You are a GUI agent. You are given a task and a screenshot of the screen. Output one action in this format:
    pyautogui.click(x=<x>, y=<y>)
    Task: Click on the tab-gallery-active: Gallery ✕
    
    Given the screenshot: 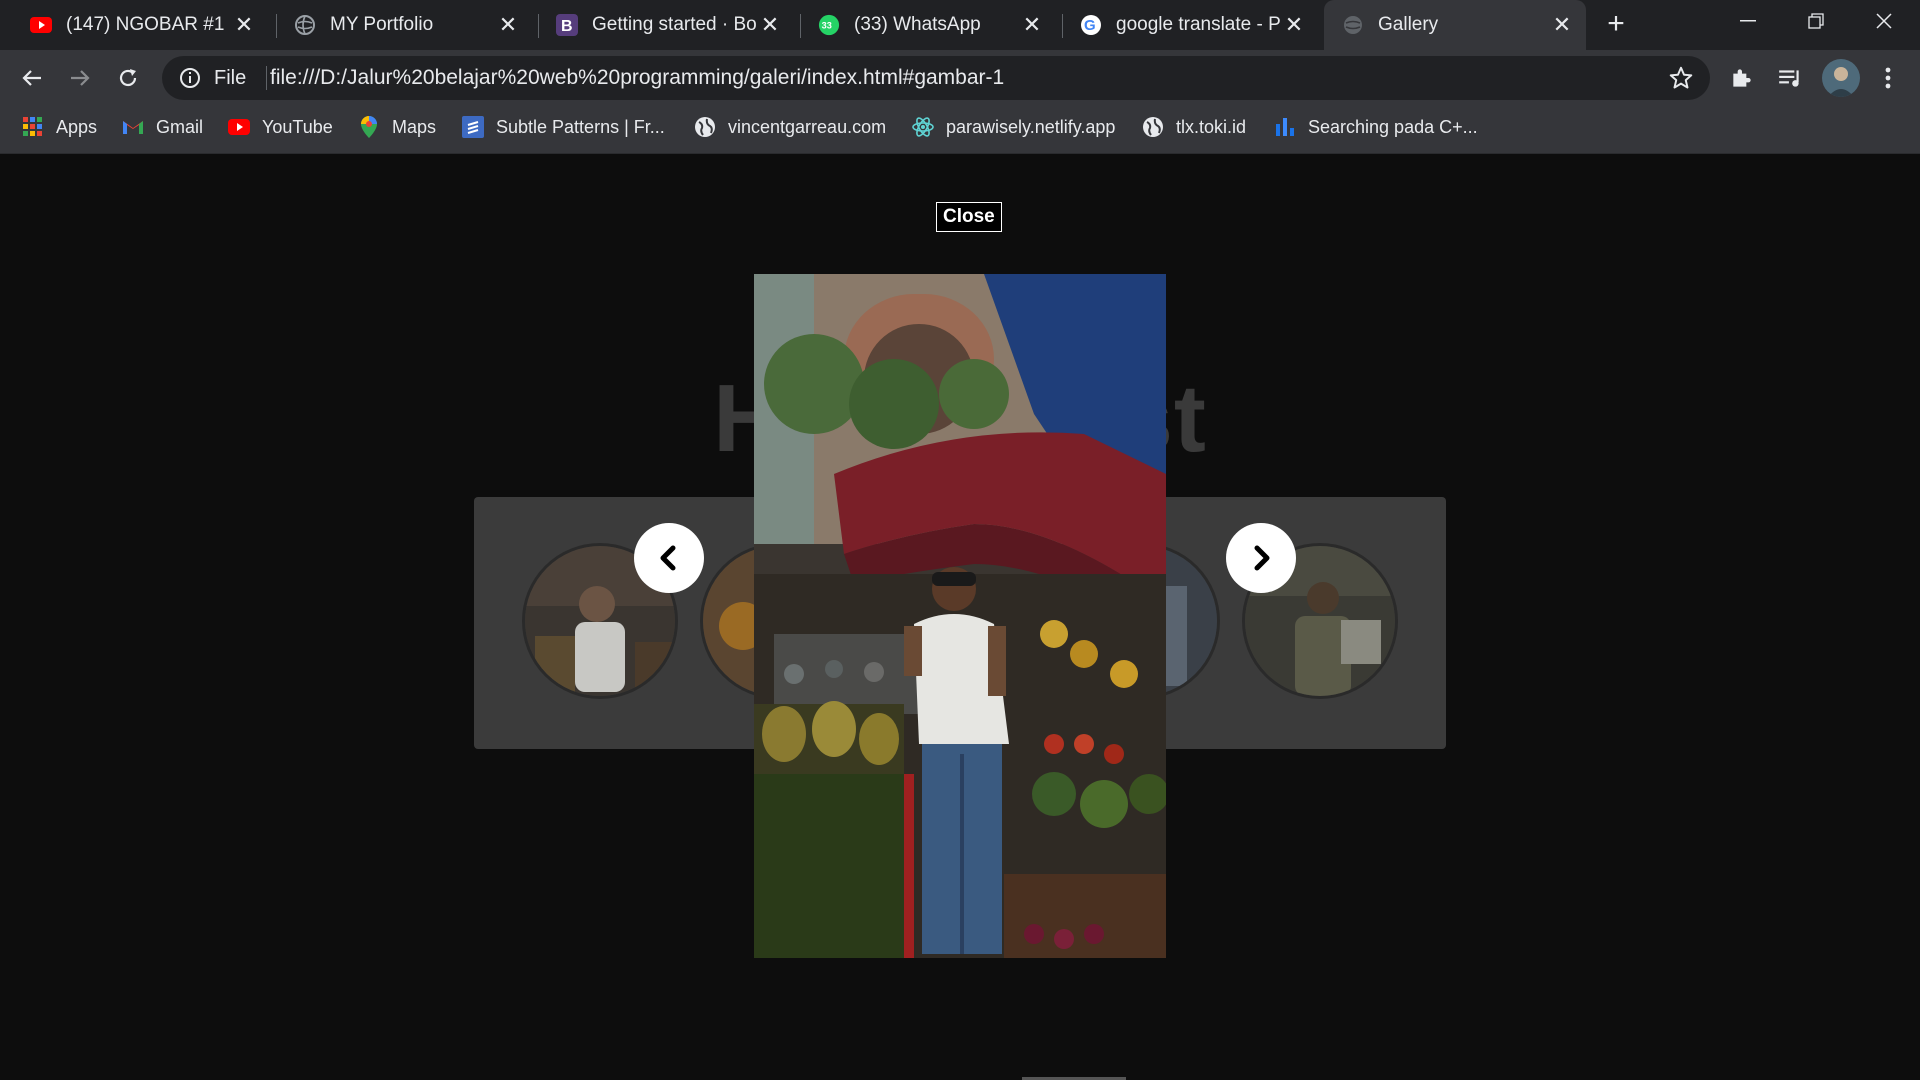 What is the action you would take?
    pyautogui.click(x=1455, y=25)
    